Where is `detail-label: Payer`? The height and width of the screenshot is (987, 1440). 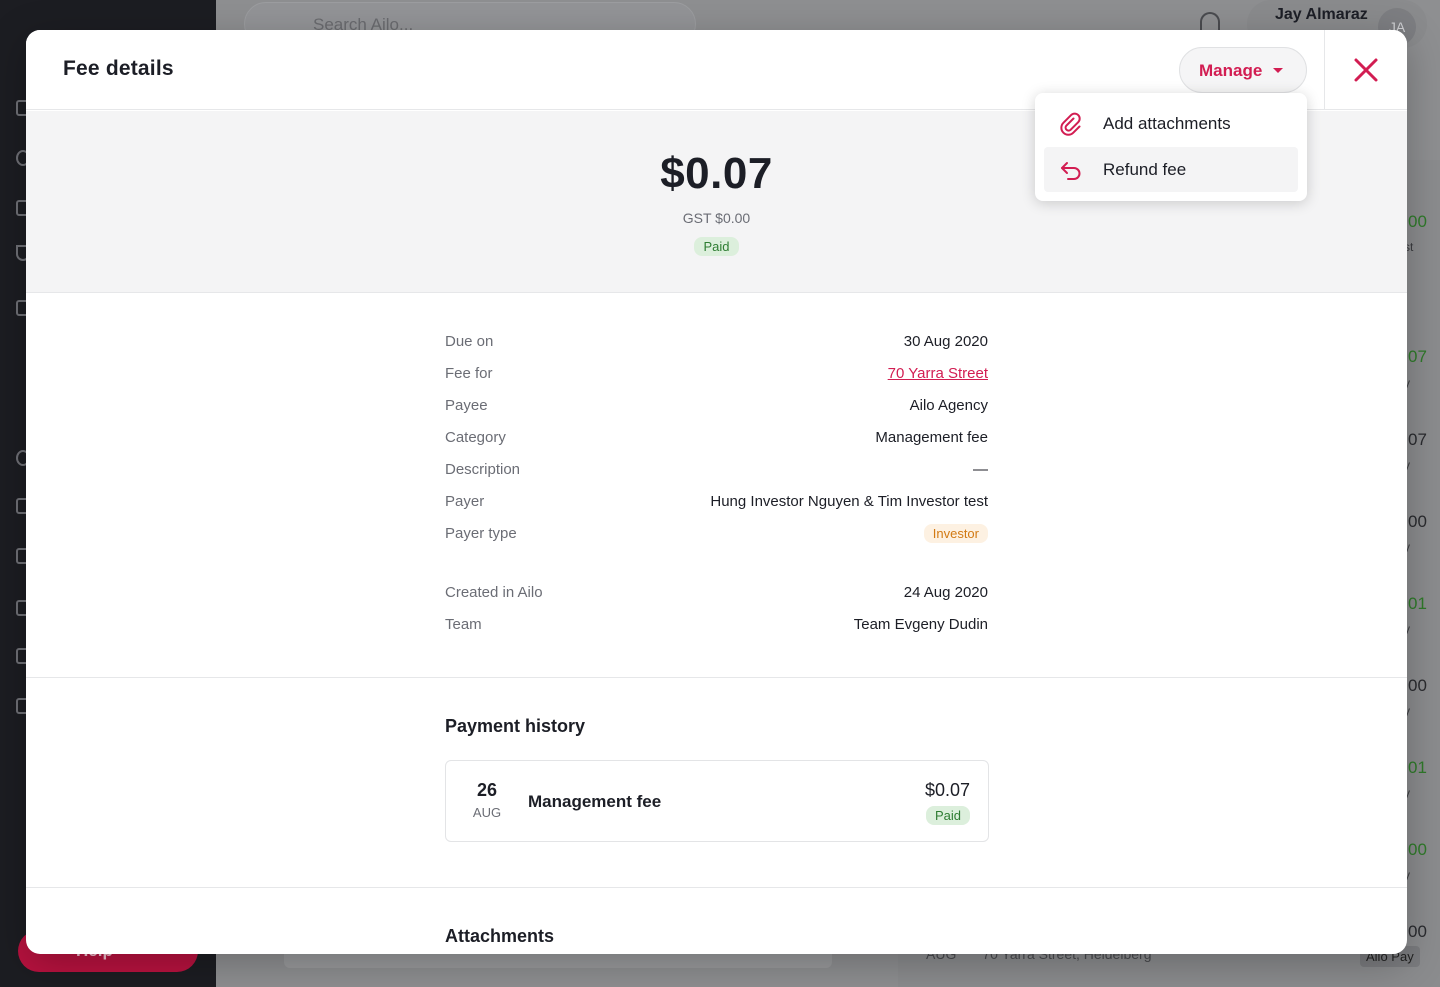 detail-label: Payer is located at coordinates (465, 501).